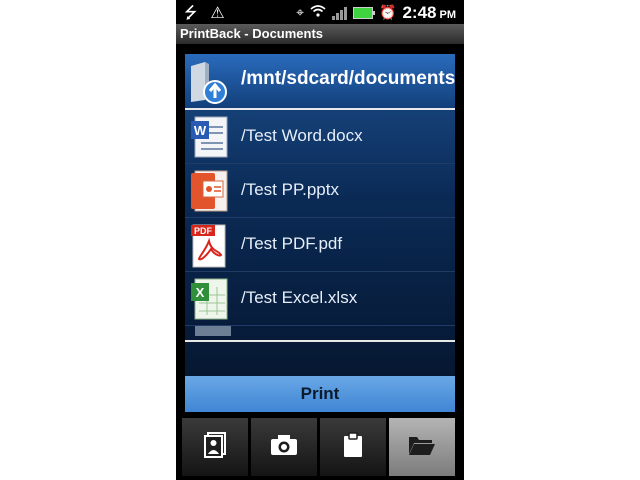 This screenshot has height=480, width=640. What do you see at coordinates (203, 231) in the screenshot?
I see `svg-text: PDF` at bounding box center [203, 231].